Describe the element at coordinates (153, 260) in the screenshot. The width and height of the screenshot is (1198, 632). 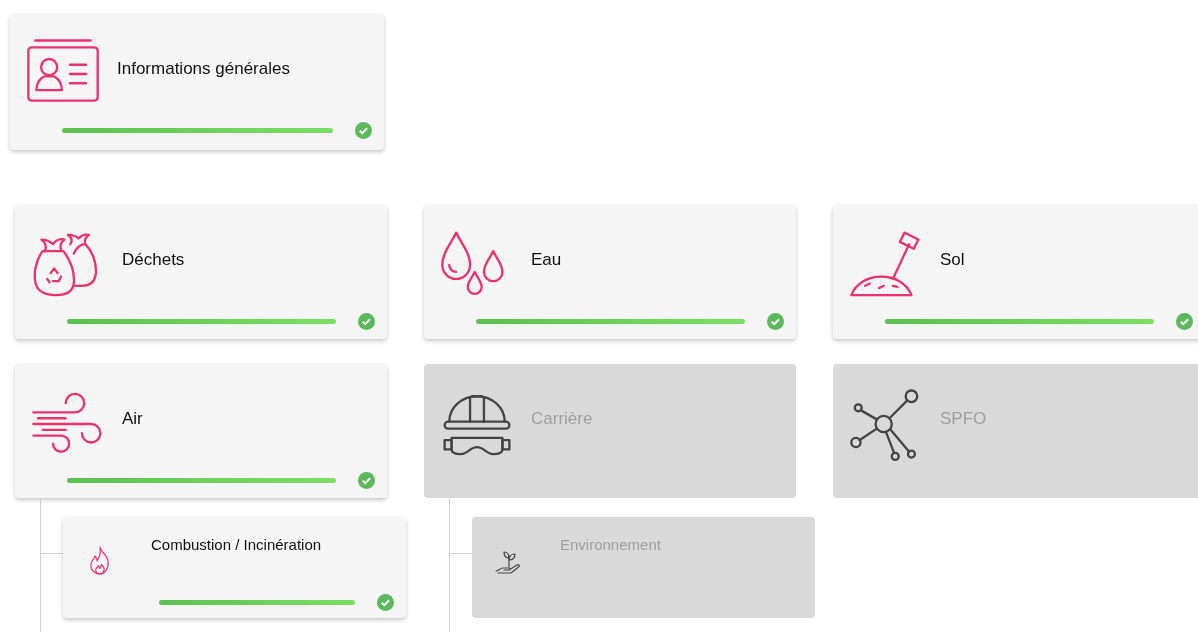
I see `card-title: Déchets` at that location.